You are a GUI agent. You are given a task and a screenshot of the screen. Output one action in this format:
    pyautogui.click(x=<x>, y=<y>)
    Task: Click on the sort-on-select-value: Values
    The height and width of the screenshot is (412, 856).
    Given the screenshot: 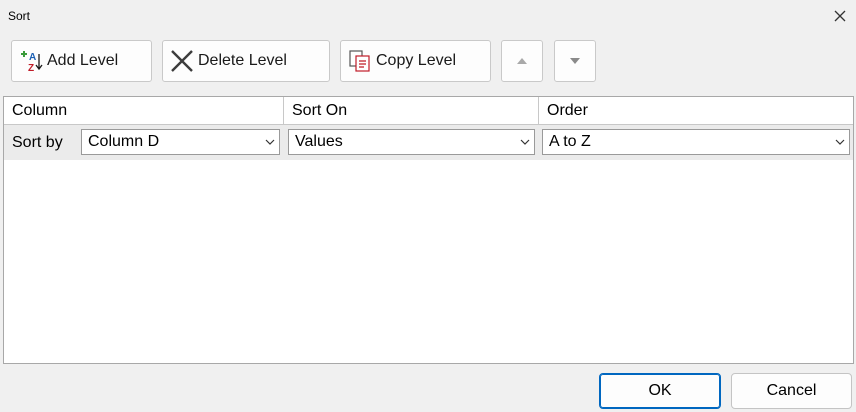 What is the action you would take?
    pyautogui.click(x=319, y=141)
    